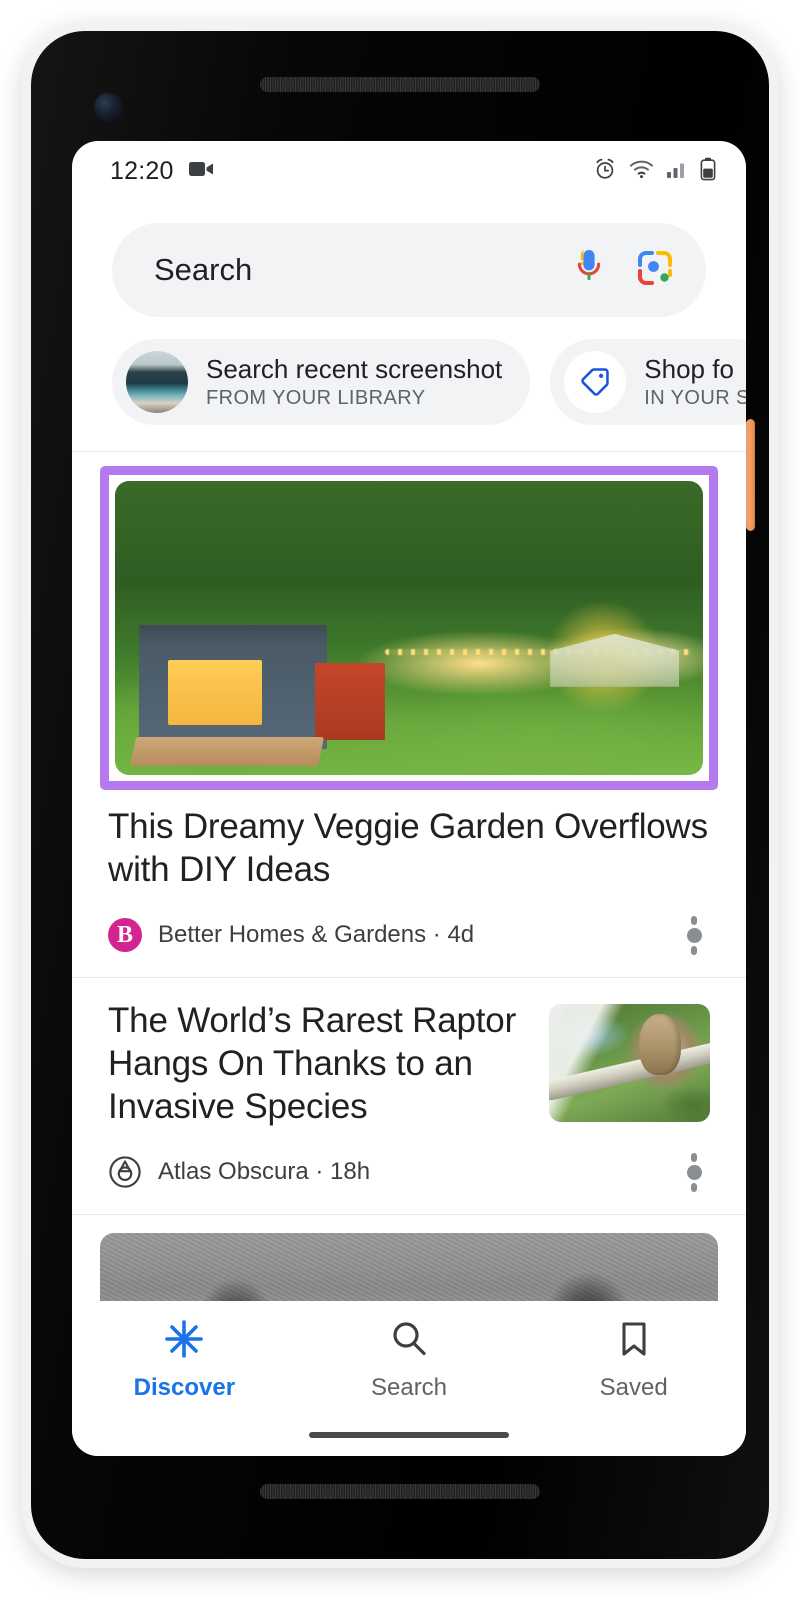 The height and width of the screenshot is (1600, 800). I want to click on price-tag-icon, so click(595, 382).